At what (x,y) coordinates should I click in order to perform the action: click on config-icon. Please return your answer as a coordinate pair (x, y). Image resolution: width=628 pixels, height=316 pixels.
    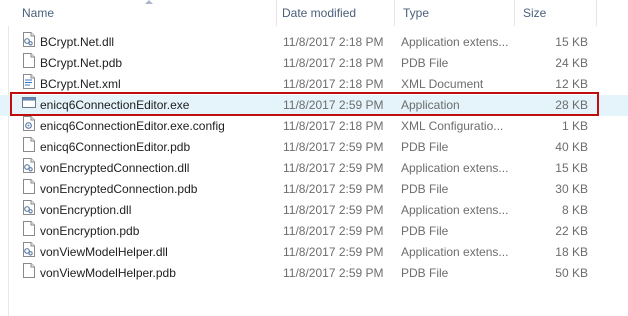
    Looking at the image, I should click on (29, 126).